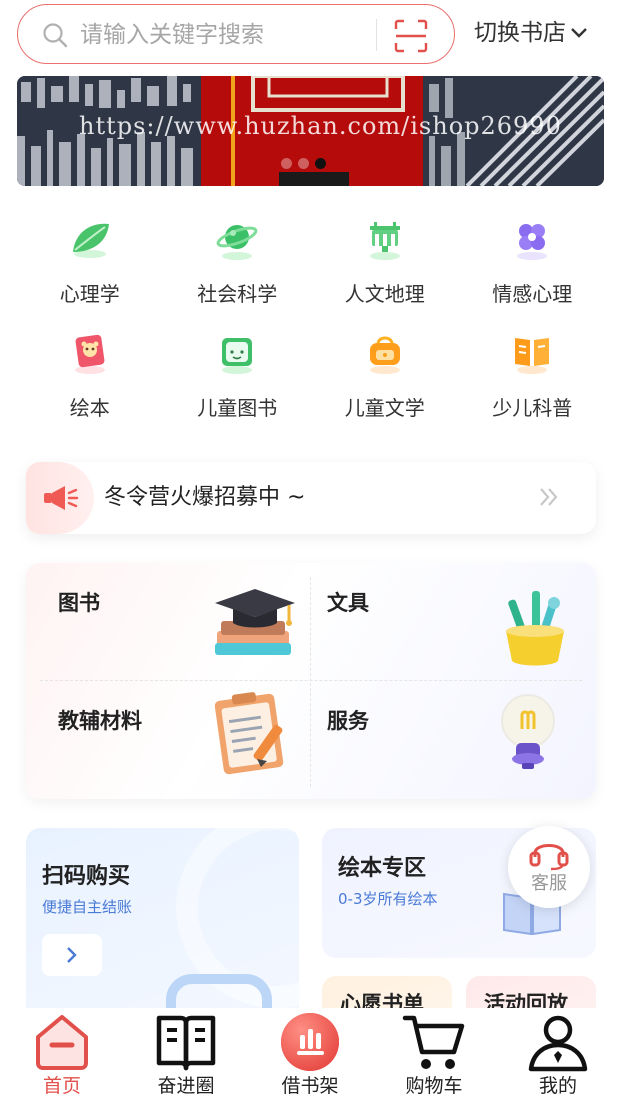 The height and width of the screenshot is (1099, 621). I want to click on category-item: 社会科学, so click(238, 265).